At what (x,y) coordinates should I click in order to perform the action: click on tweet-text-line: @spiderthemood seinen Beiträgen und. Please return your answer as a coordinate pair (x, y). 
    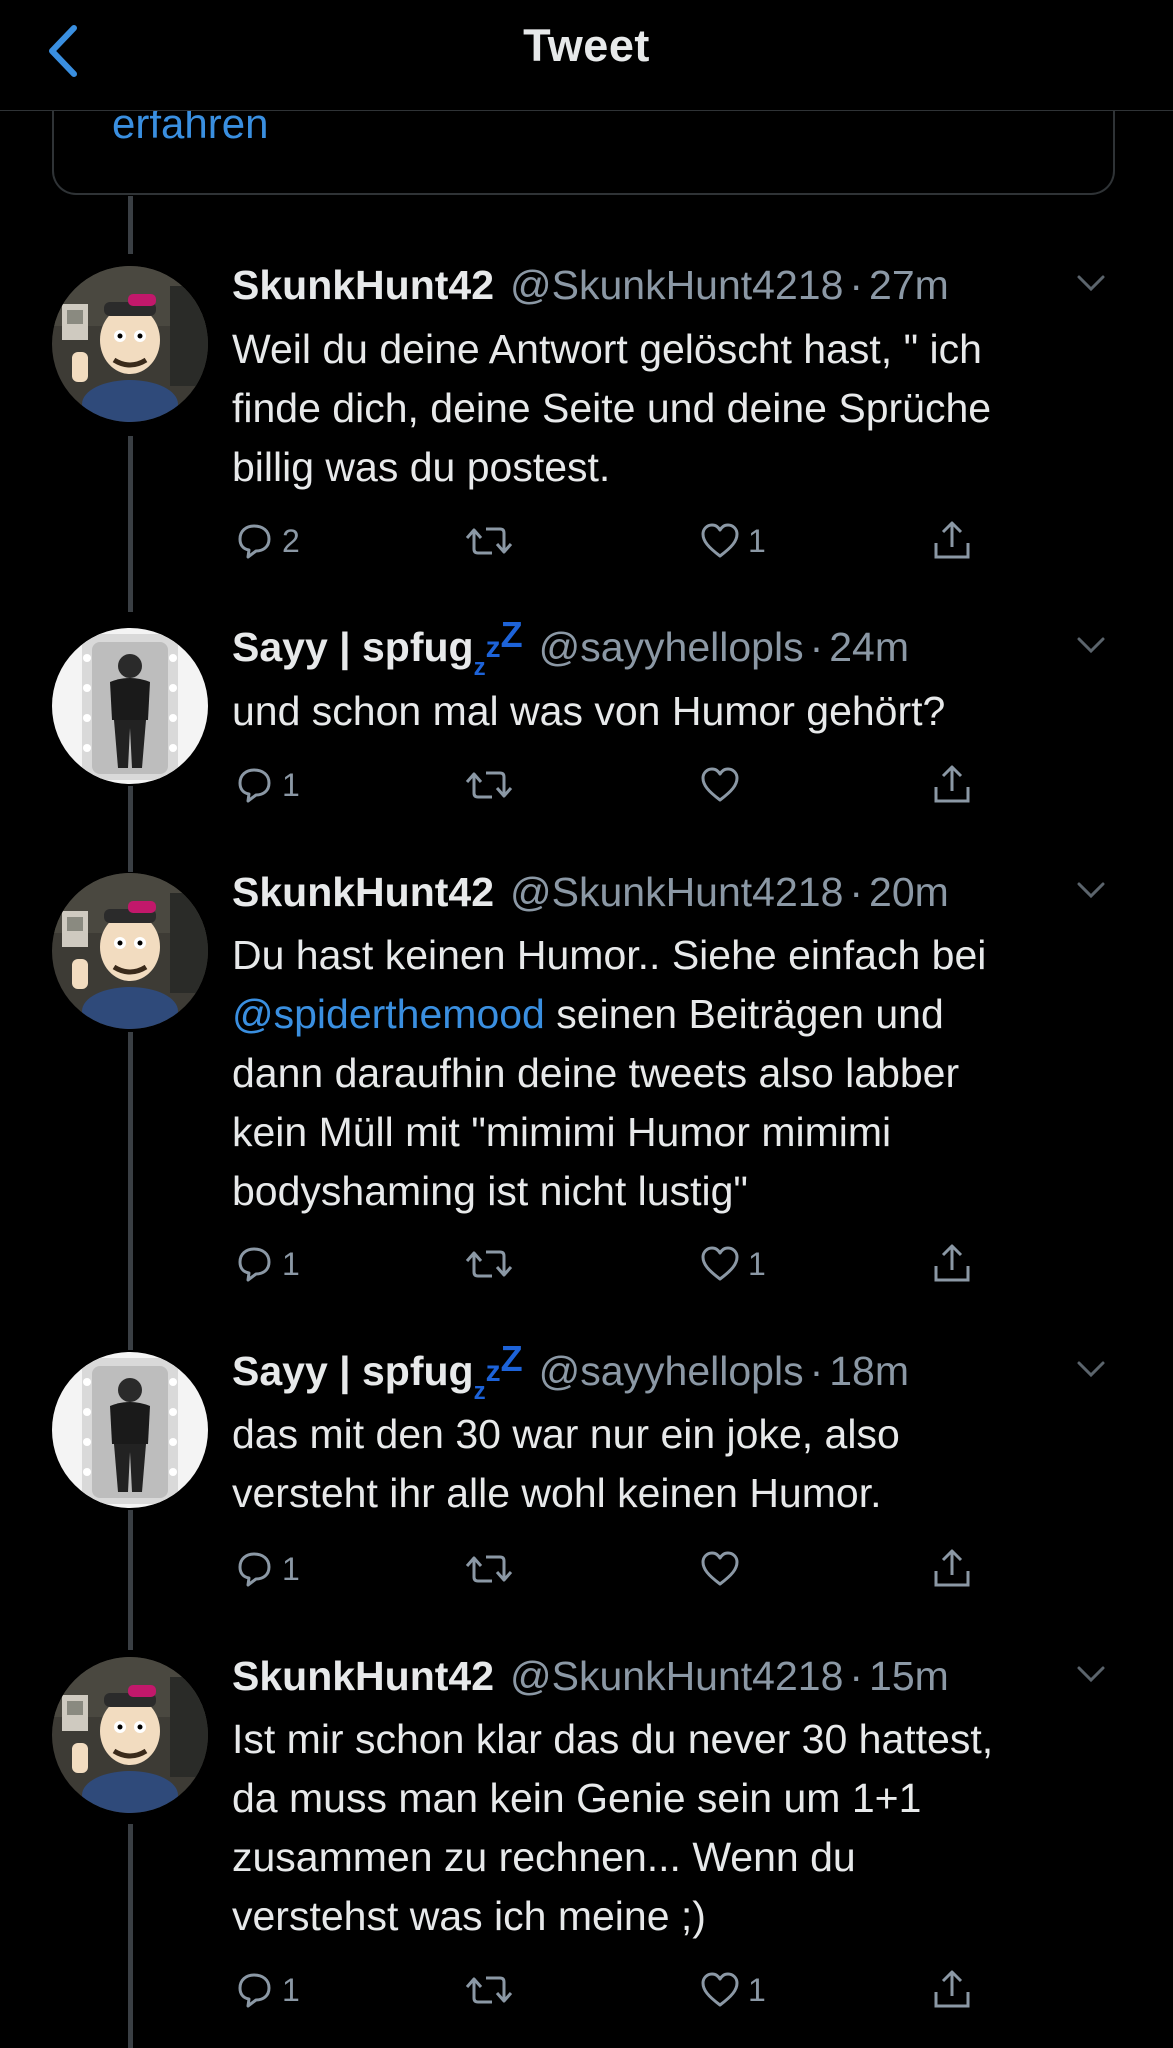
    Looking at the image, I should click on (588, 1014).